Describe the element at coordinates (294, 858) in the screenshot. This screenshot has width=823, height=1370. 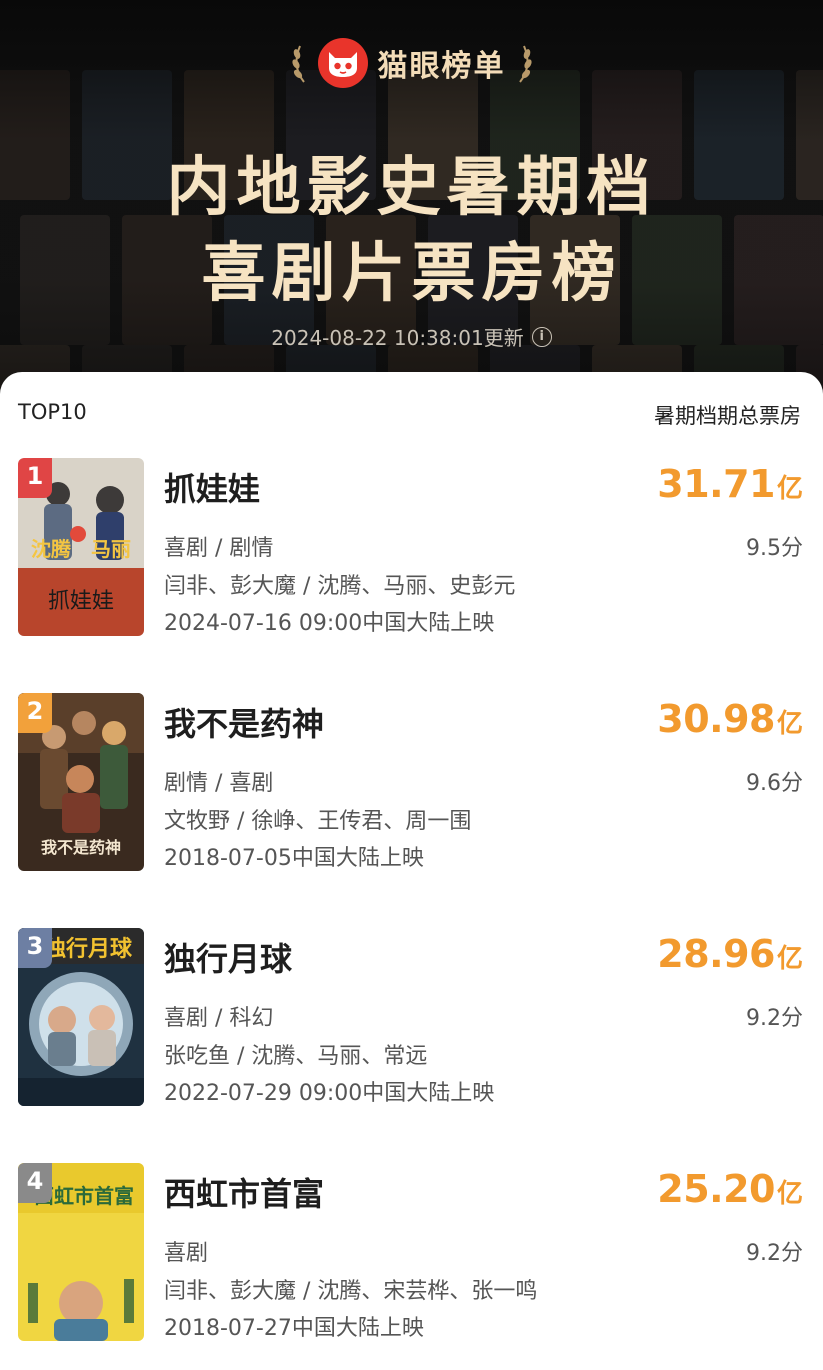
I see `movie-release: 2018-07-05中国大陆上映` at that location.